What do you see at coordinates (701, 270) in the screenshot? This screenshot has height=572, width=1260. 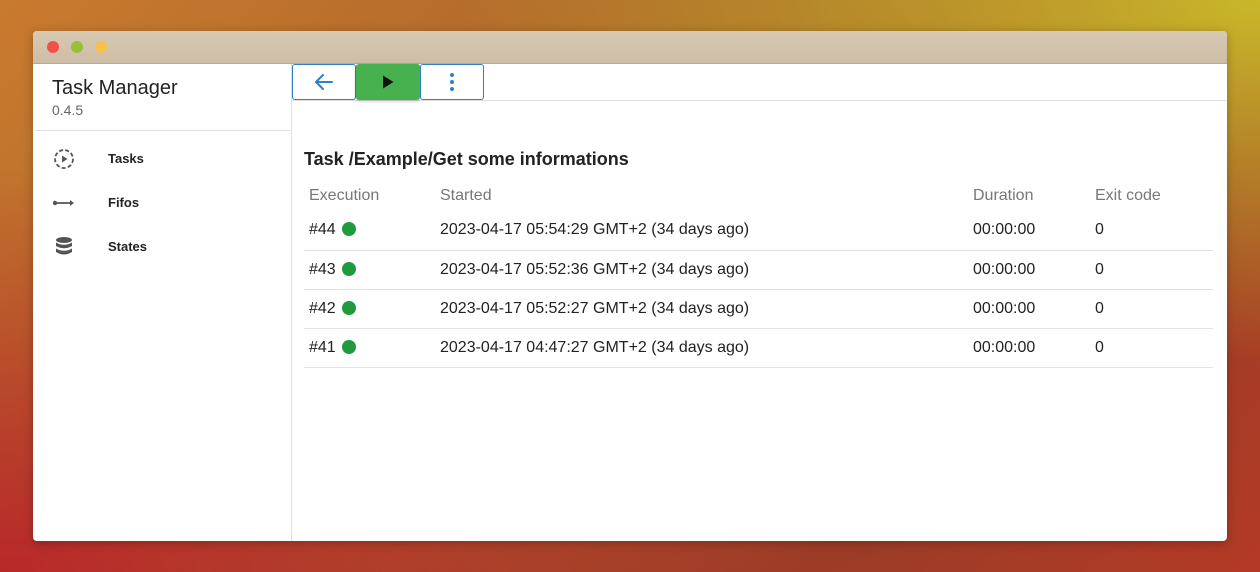 I see `started-cell: 2023-04-17 05:52:36 GMT+2 (34 days ago)` at bounding box center [701, 270].